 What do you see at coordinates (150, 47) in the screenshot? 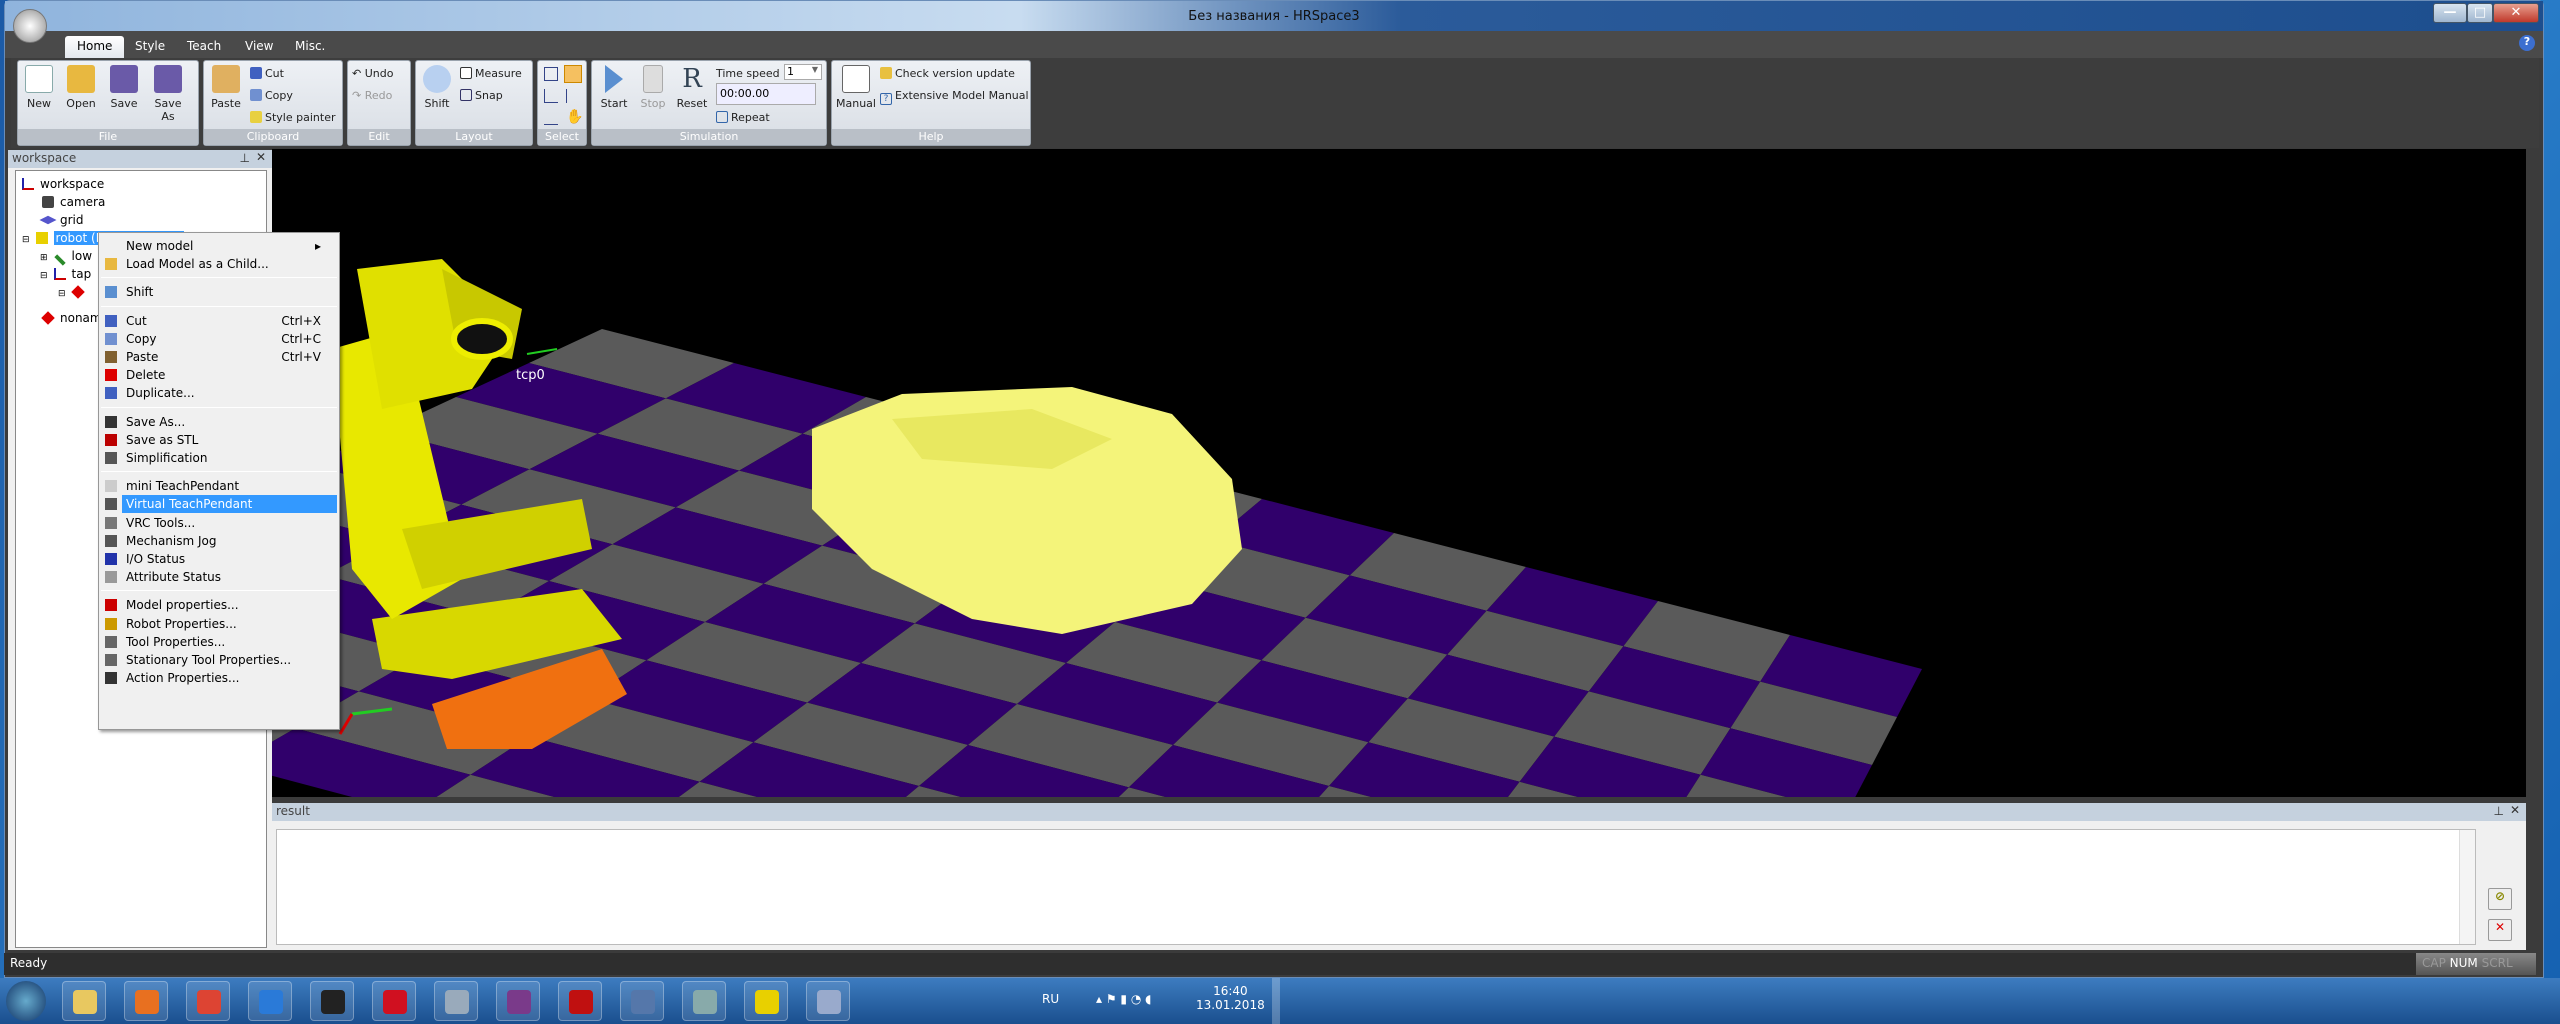
I see `tab-style: Style` at bounding box center [150, 47].